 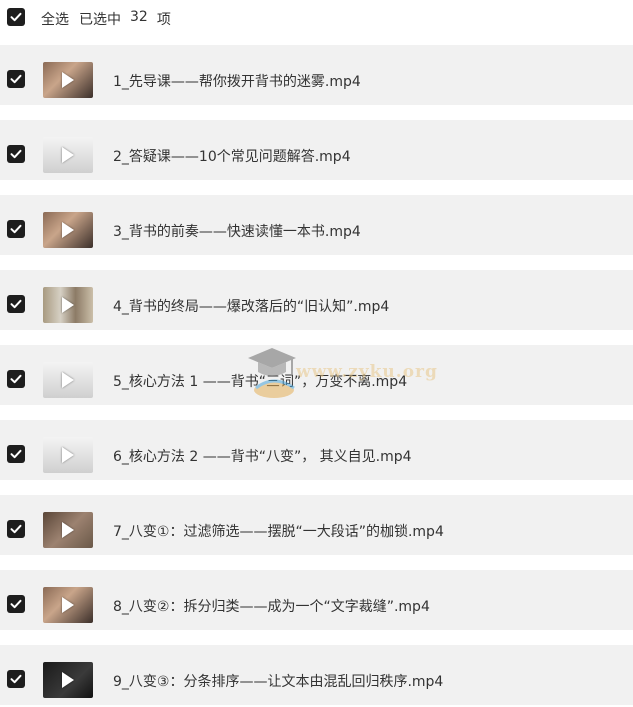 I want to click on file-row: 8_八变②：拆分归类——成为一个“文字裁缝”.mp4, so click(x=316, y=600).